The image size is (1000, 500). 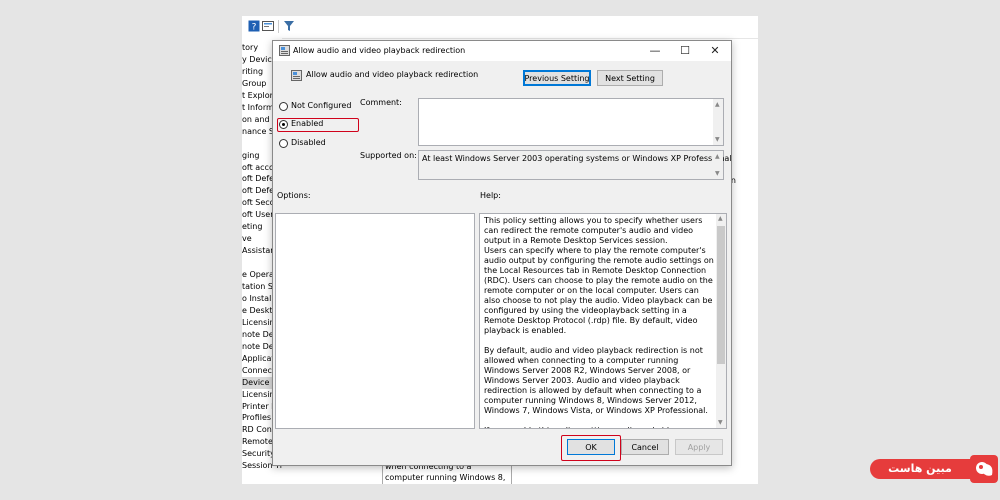 What do you see at coordinates (571, 122) in the screenshot?
I see `comment-textarea: ▲ ▼` at bounding box center [571, 122].